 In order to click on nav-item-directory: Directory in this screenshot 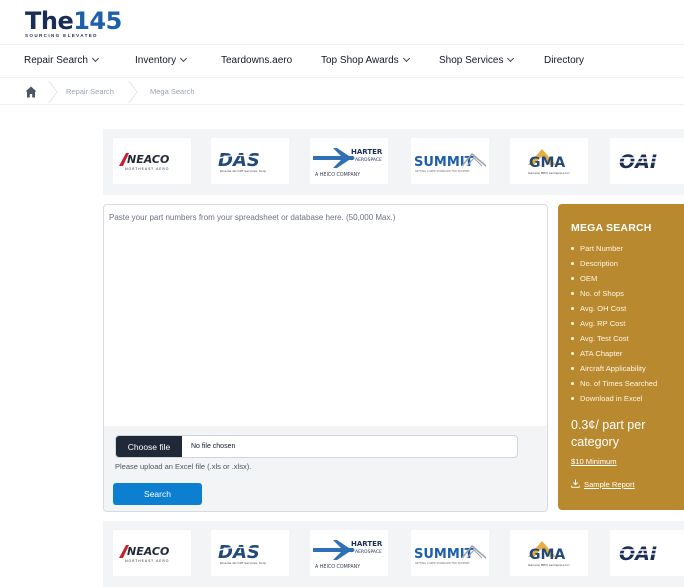, I will do `click(564, 61)`.